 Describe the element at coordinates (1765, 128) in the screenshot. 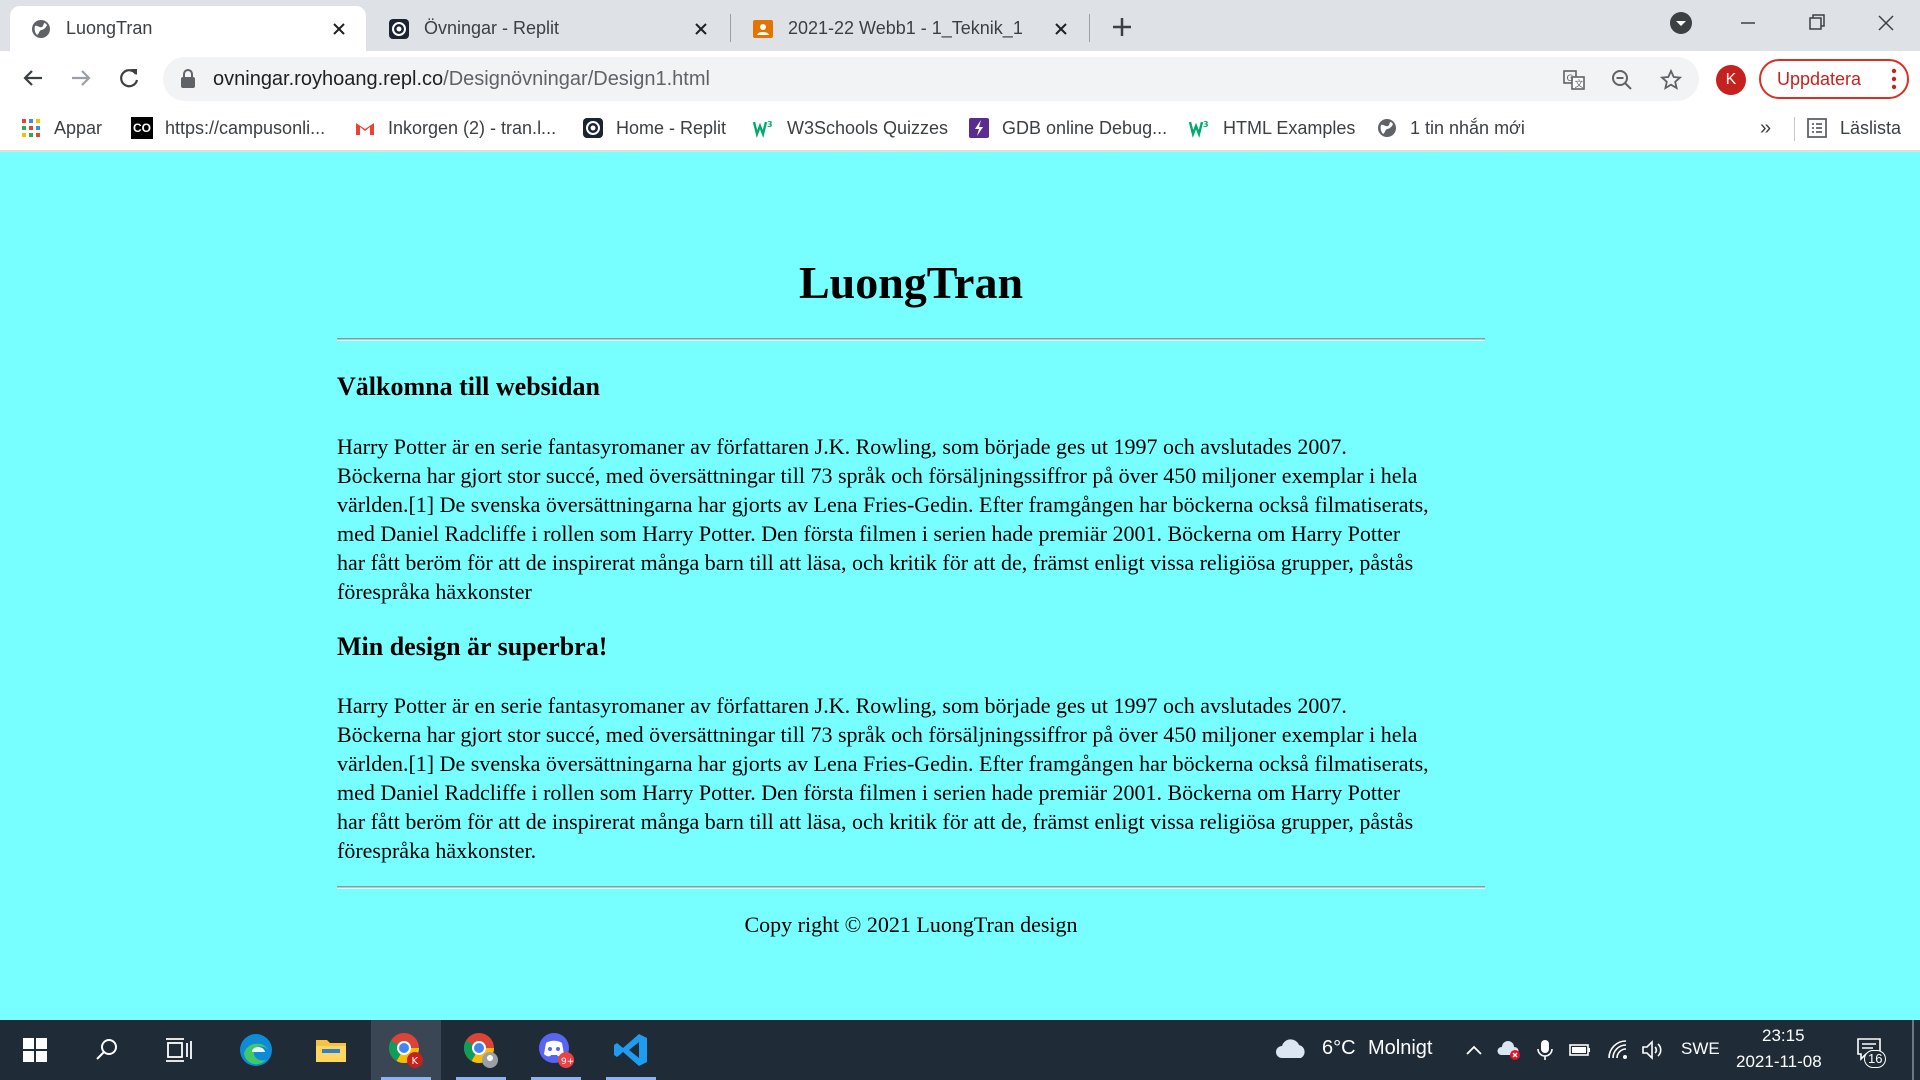

I see `bookmarks-overflow-chevron: »` at that location.